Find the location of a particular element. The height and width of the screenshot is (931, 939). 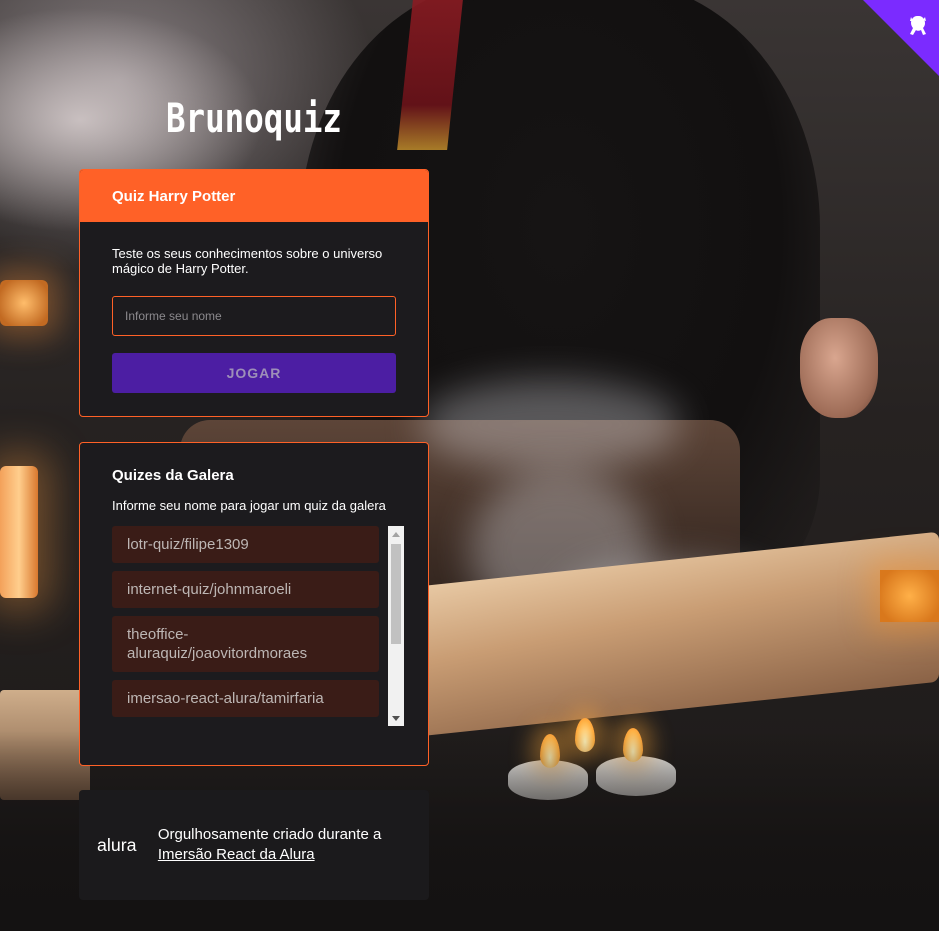

community-title: Quizes da Galera is located at coordinates (173, 475).